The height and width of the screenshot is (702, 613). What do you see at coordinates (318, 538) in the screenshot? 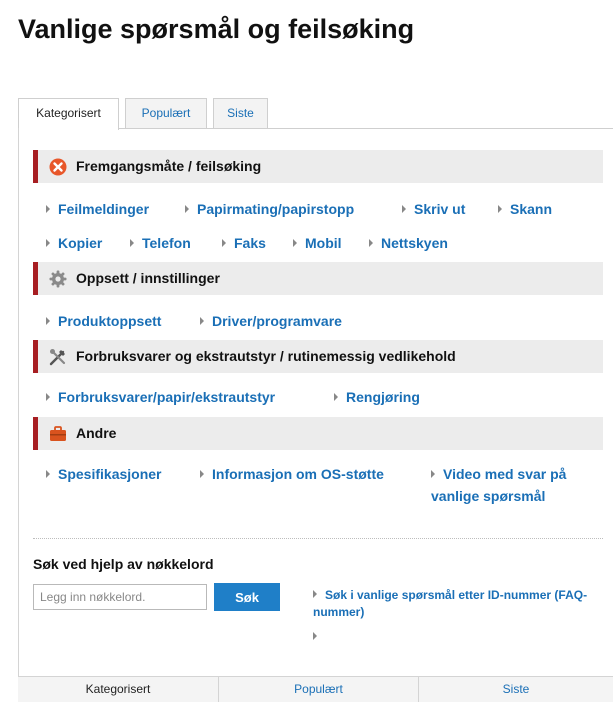
I see `divider` at bounding box center [318, 538].